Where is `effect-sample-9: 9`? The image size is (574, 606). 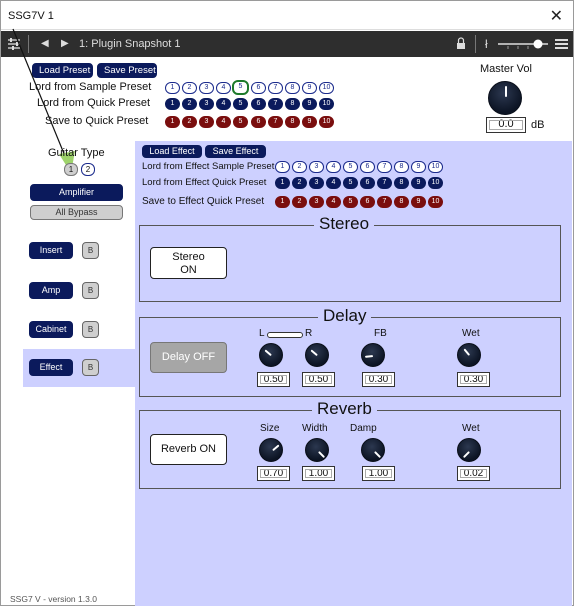
effect-sample-9: 9 is located at coordinates (418, 167).